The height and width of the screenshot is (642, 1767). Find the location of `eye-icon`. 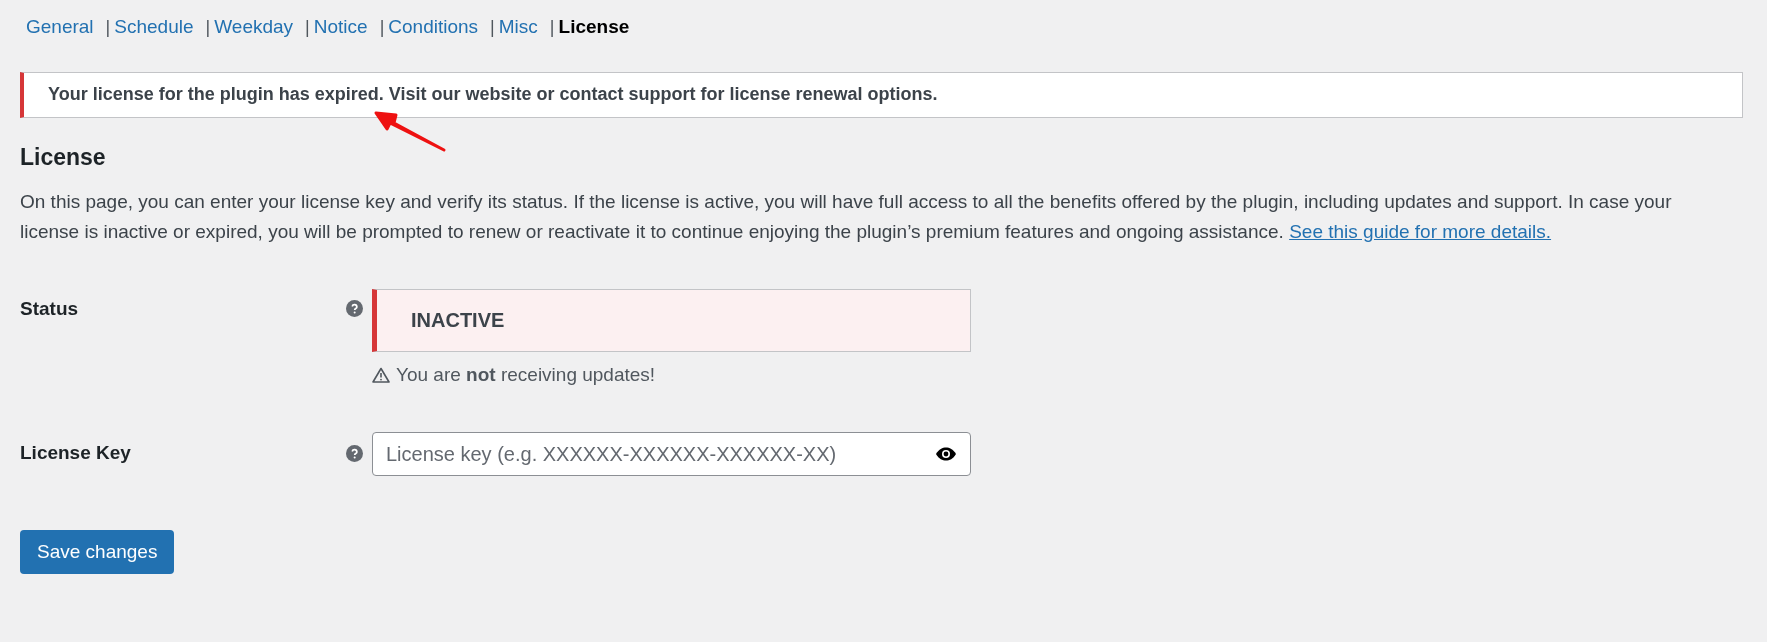

eye-icon is located at coordinates (946, 454).